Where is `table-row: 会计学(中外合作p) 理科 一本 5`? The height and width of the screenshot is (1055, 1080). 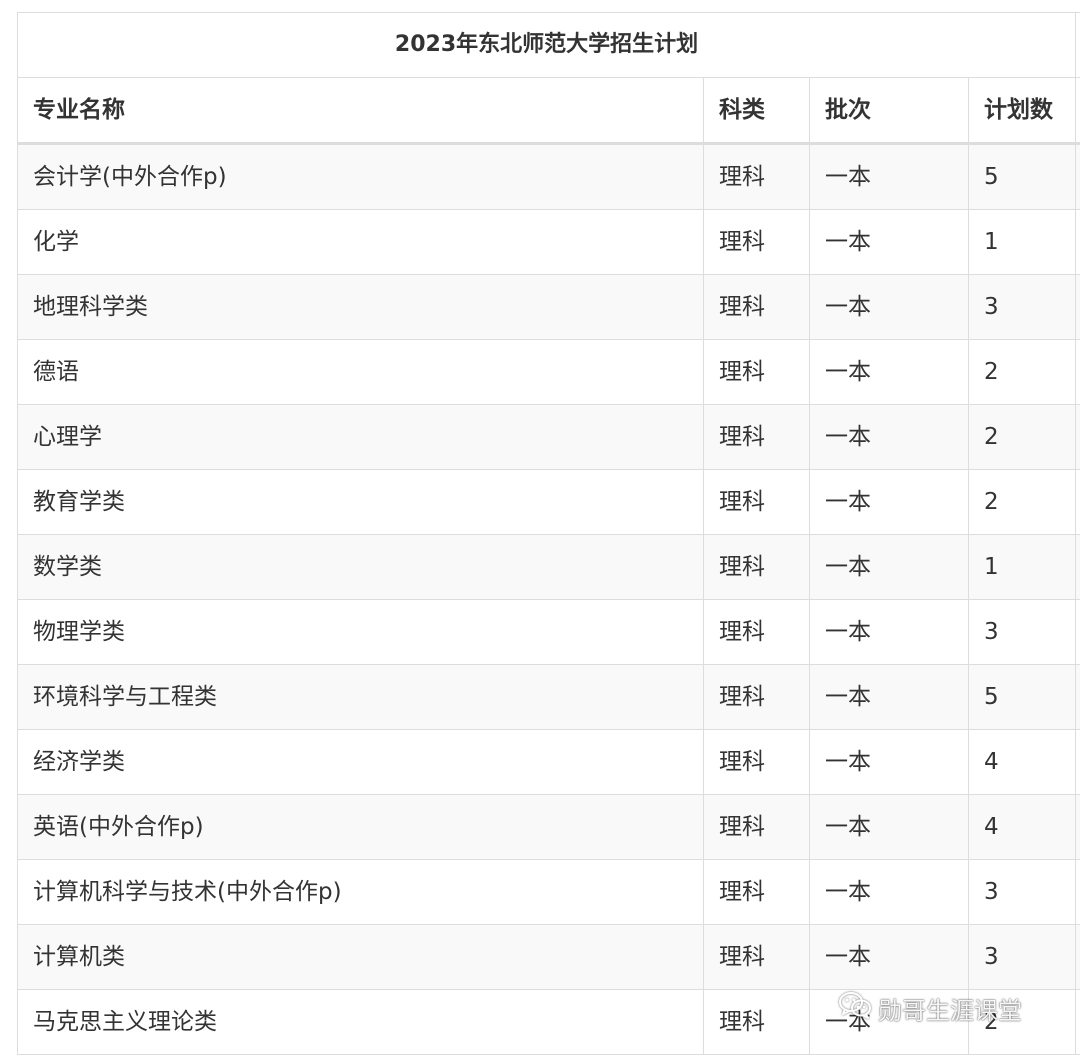
table-row: 会计学(中外合作p) 理科 一本 5 is located at coordinates (548, 176).